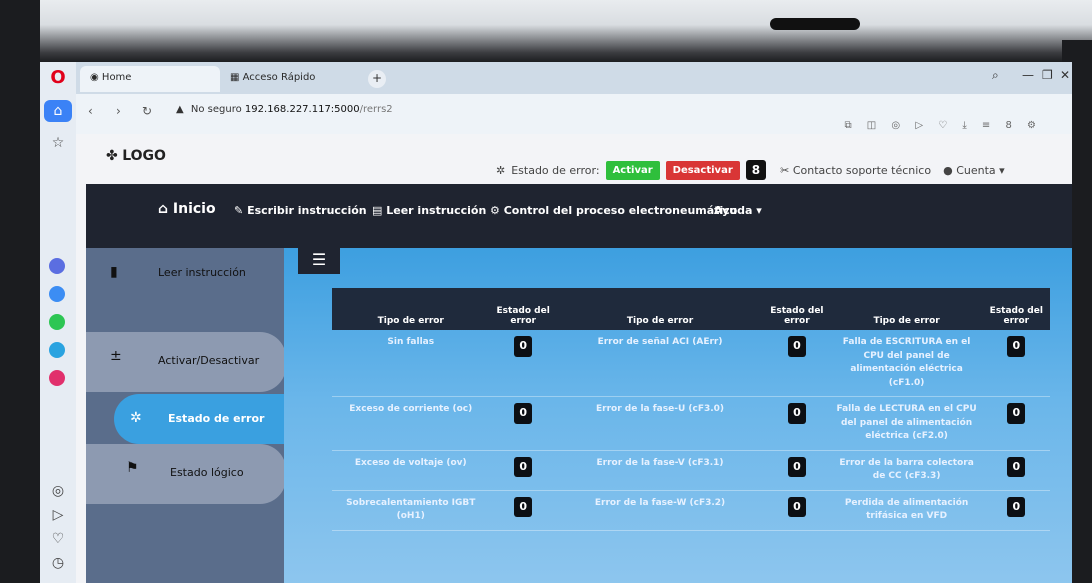 The height and width of the screenshot is (583, 1092). What do you see at coordinates (377, 79) in the screenshot?
I see `new-tab-button: +` at bounding box center [377, 79].